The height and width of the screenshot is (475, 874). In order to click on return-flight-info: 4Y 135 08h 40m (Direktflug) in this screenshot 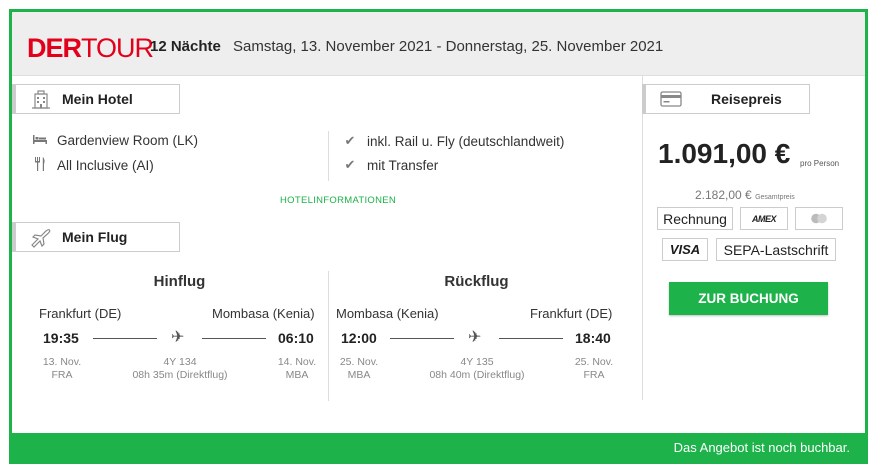, I will do `click(477, 368)`.